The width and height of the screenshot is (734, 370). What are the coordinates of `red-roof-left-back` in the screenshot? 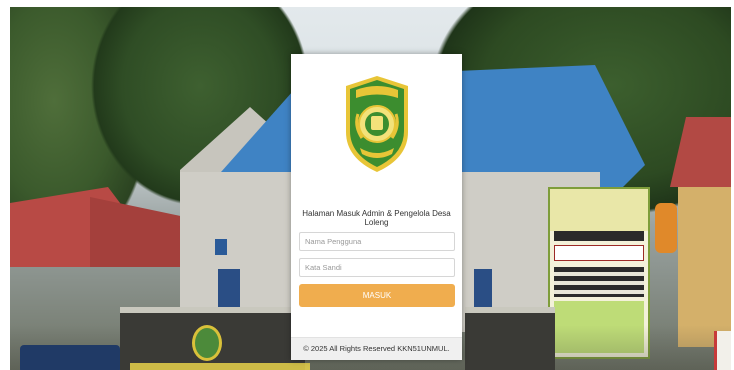 It's located at (140, 232).